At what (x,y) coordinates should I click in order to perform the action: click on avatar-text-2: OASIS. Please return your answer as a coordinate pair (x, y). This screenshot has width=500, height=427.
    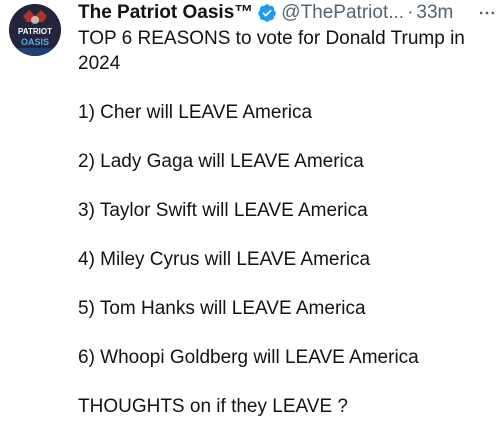
    Looking at the image, I should click on (35, 42).